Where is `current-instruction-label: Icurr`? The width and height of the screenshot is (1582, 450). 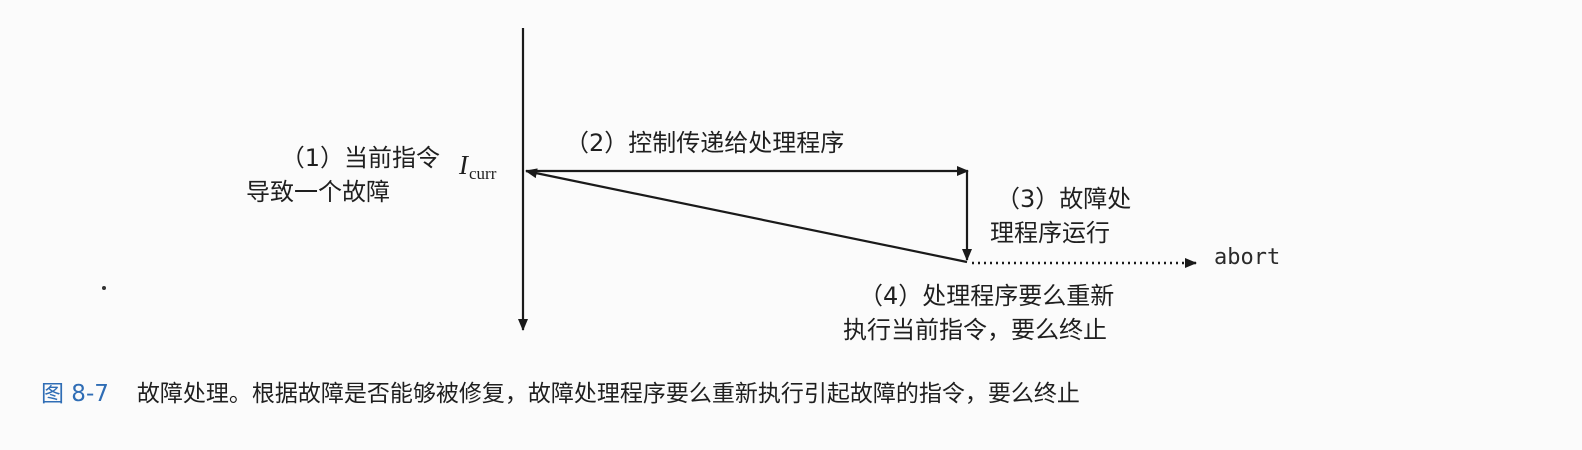 current-instruction-label: Icurr is located at coordinates (478, 166).